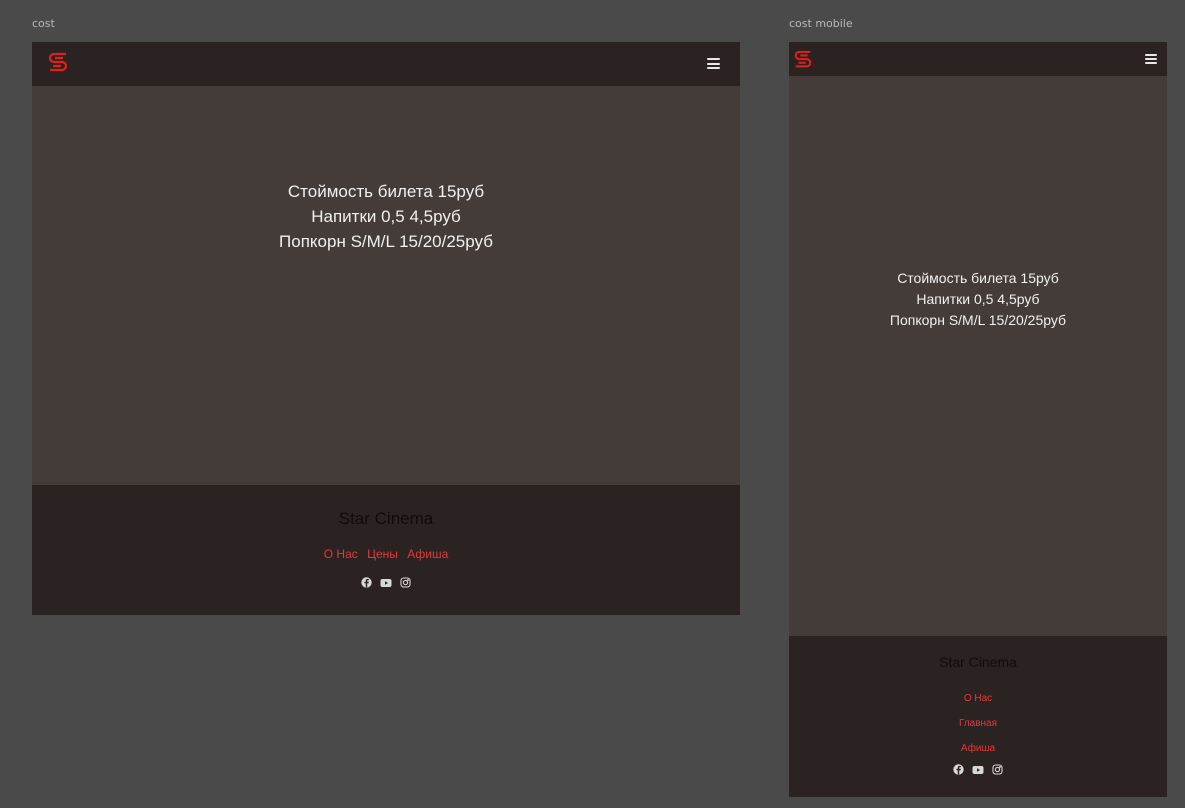 The image size is (1185, 808). I want to click on footer: Star Cinema О Нас Цены Афиша, so click(386, 550).